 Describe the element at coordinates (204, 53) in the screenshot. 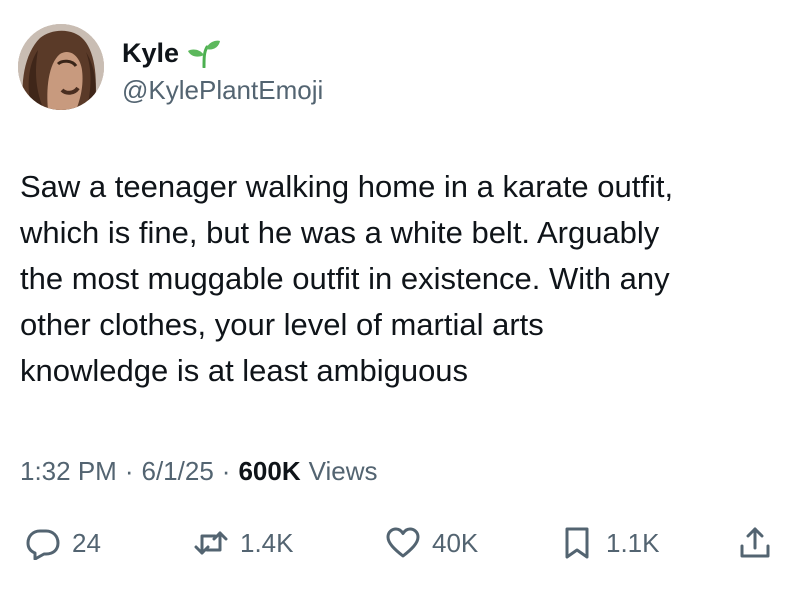

I see `sprout-icon` at that location.